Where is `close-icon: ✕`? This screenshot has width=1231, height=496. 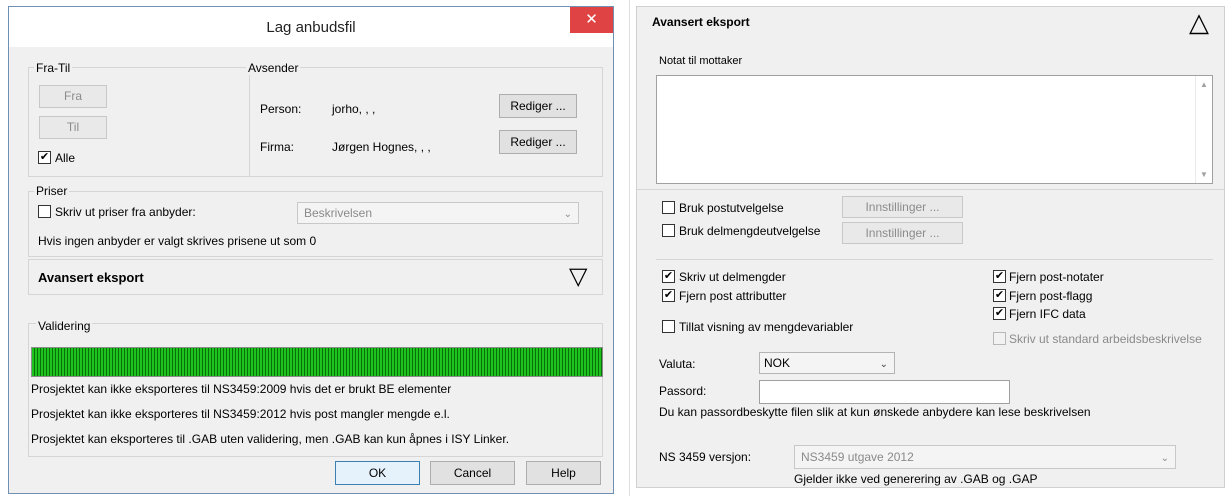 close-icon: ✕ is located at coordinates (591, 19).